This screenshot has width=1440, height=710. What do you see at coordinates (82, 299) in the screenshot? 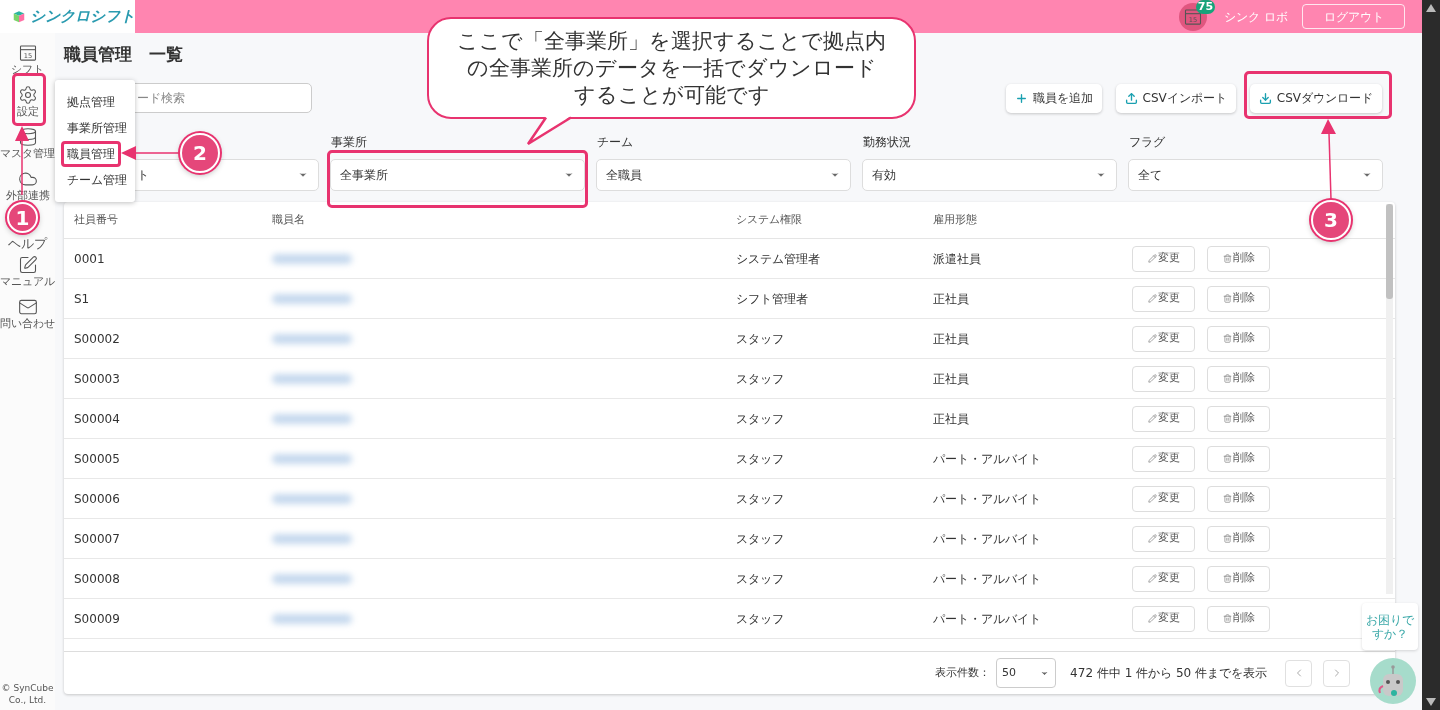
I see `table-cell-text: S1` at bounding box center [82, 299].